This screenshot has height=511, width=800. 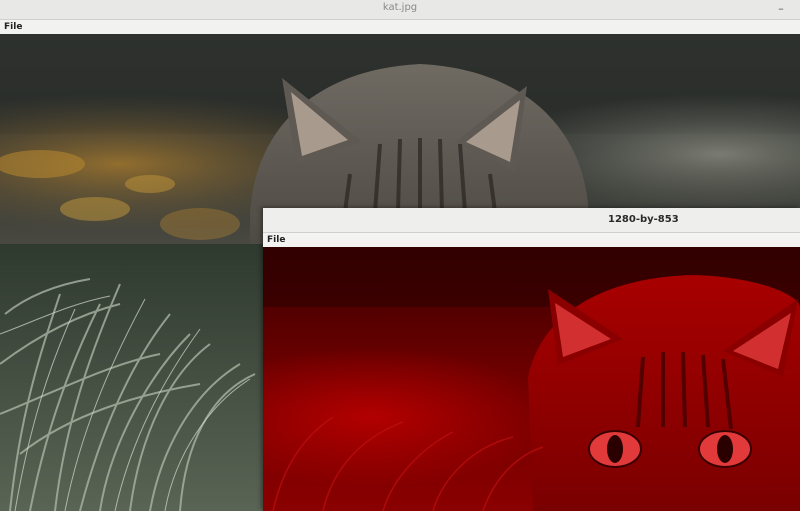 I want to click on main-file-menu: File, so click(x=13, y=27).